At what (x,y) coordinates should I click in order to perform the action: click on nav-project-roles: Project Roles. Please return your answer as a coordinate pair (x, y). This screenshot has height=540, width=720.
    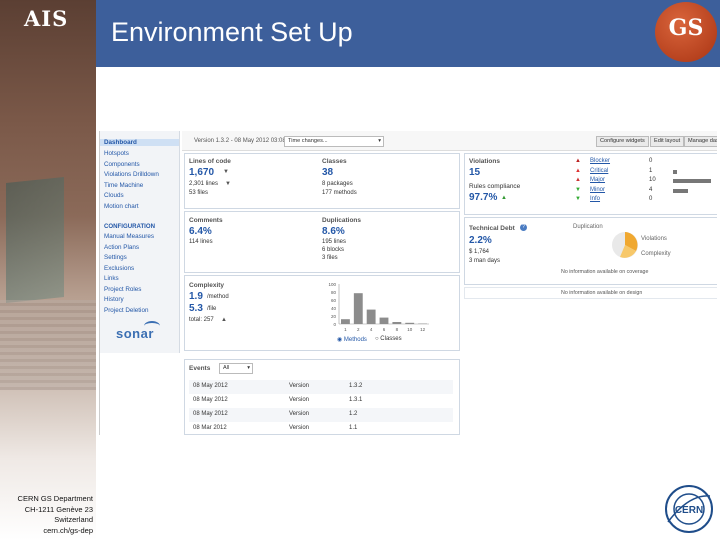
    Looking at the image, I should click on (122, 289).